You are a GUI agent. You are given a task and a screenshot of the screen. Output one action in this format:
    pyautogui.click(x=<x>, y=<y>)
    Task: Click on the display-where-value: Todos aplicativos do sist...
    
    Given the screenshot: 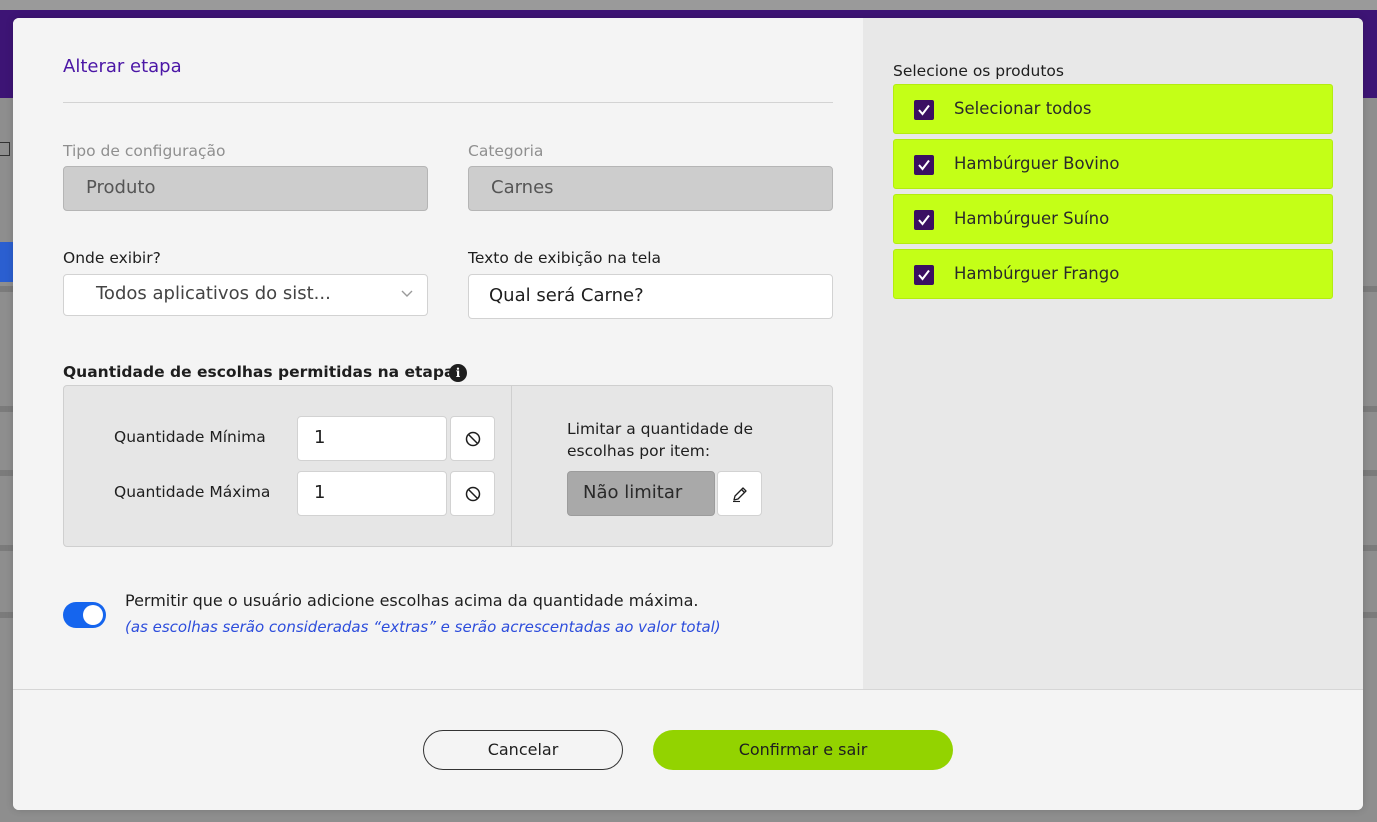 What is the action you would take?
    pyautogui.click(x=213, y=293)
    